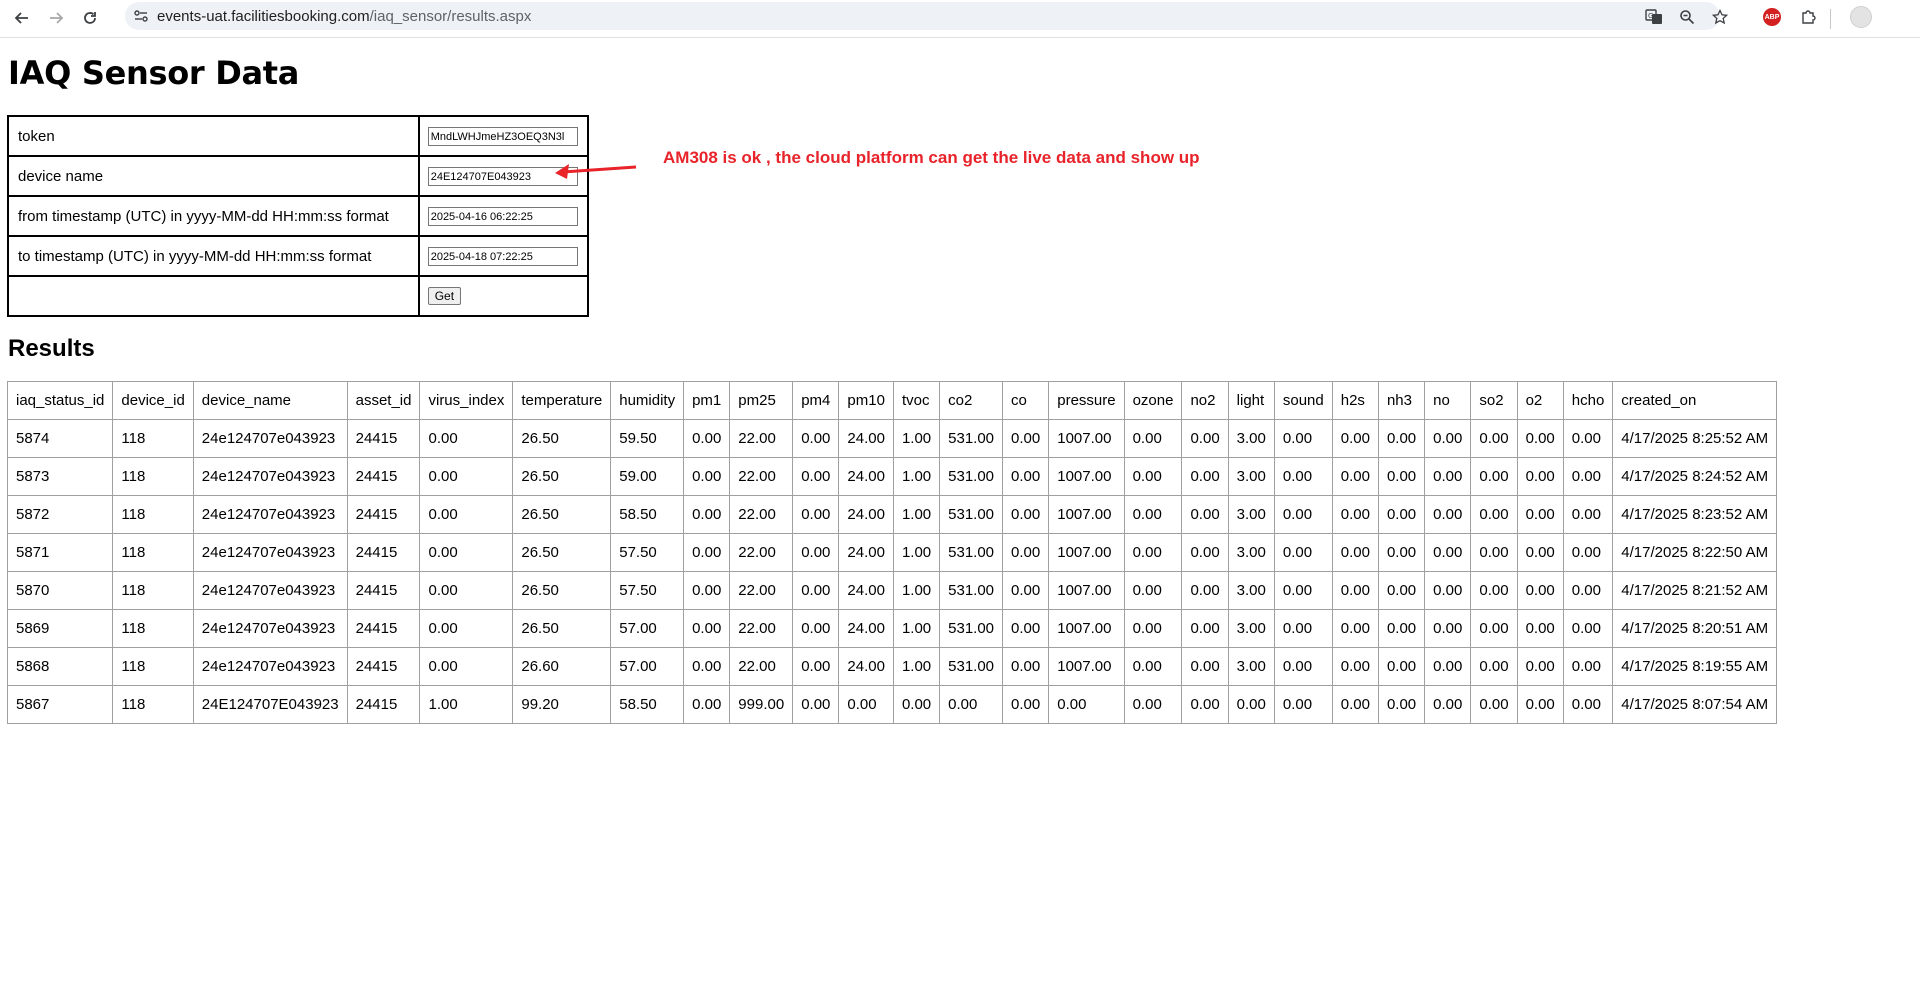 This screenshot has height=983, width=1920. I want to click on empty-cell, so click(213, 296).